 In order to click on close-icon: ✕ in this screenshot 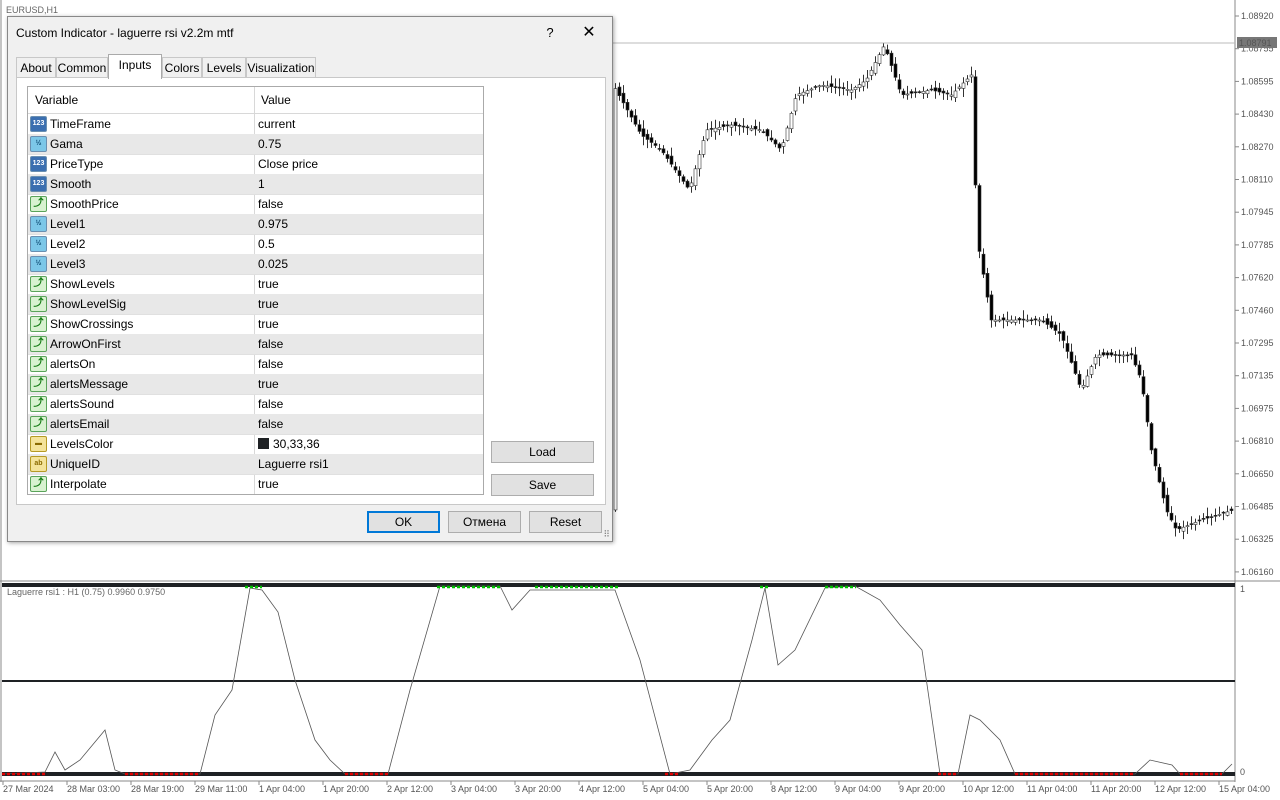, I will do `click(589, 33)`.